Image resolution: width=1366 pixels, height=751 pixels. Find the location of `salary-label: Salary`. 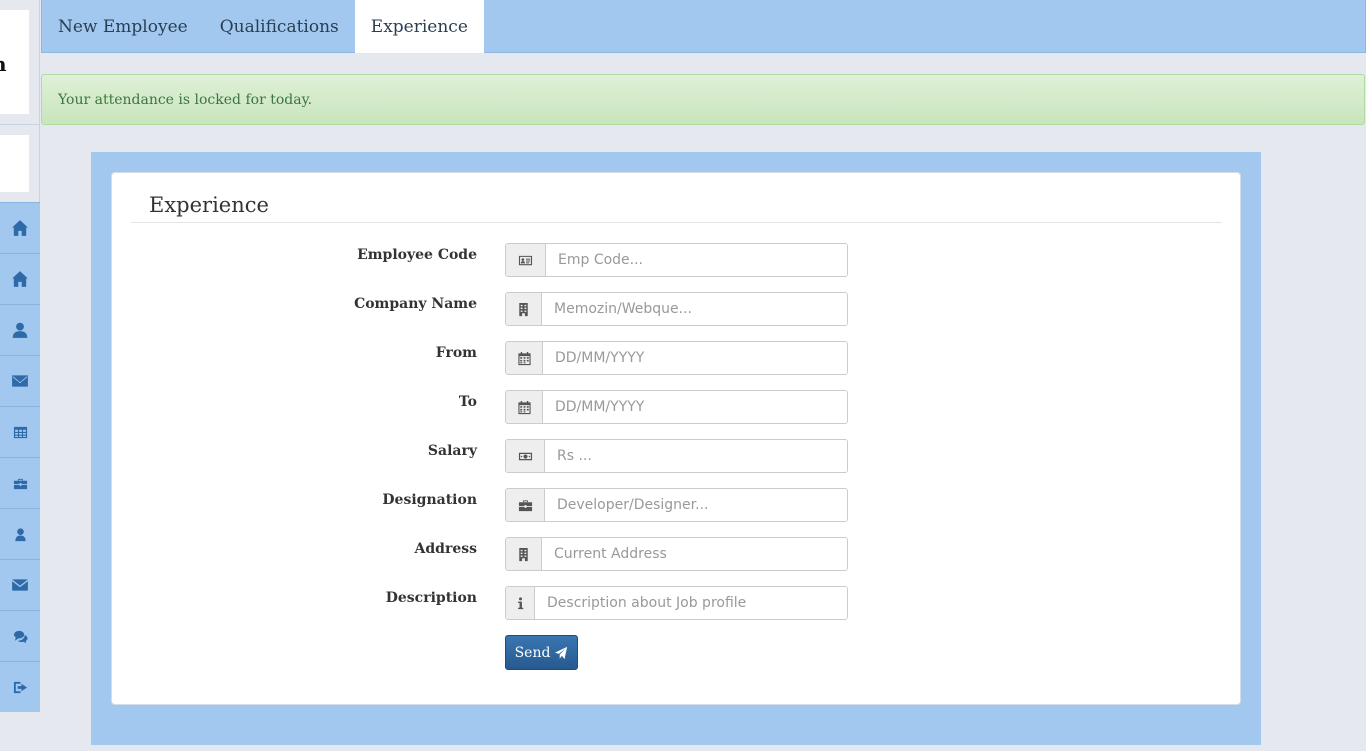

salary-label: Salary is located at coordinates (452, 451).